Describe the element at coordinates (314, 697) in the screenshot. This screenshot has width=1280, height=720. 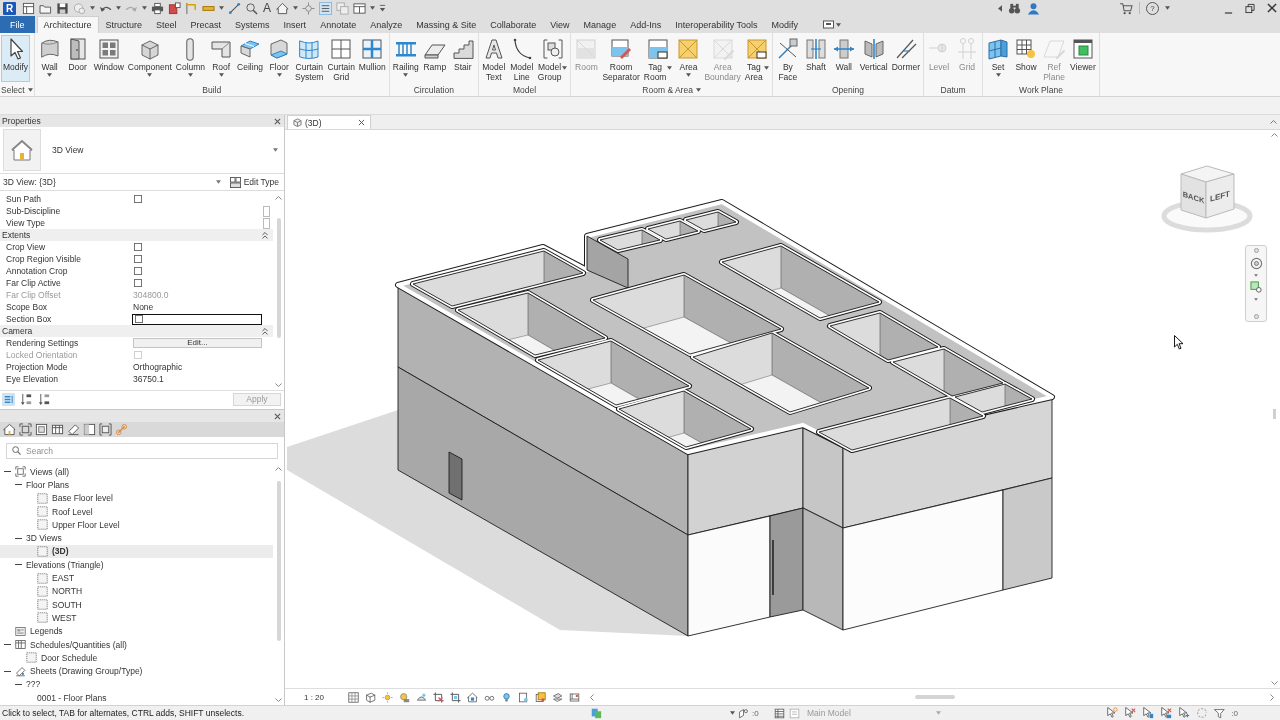
I see `scale-button: 1 : 20` at that location.